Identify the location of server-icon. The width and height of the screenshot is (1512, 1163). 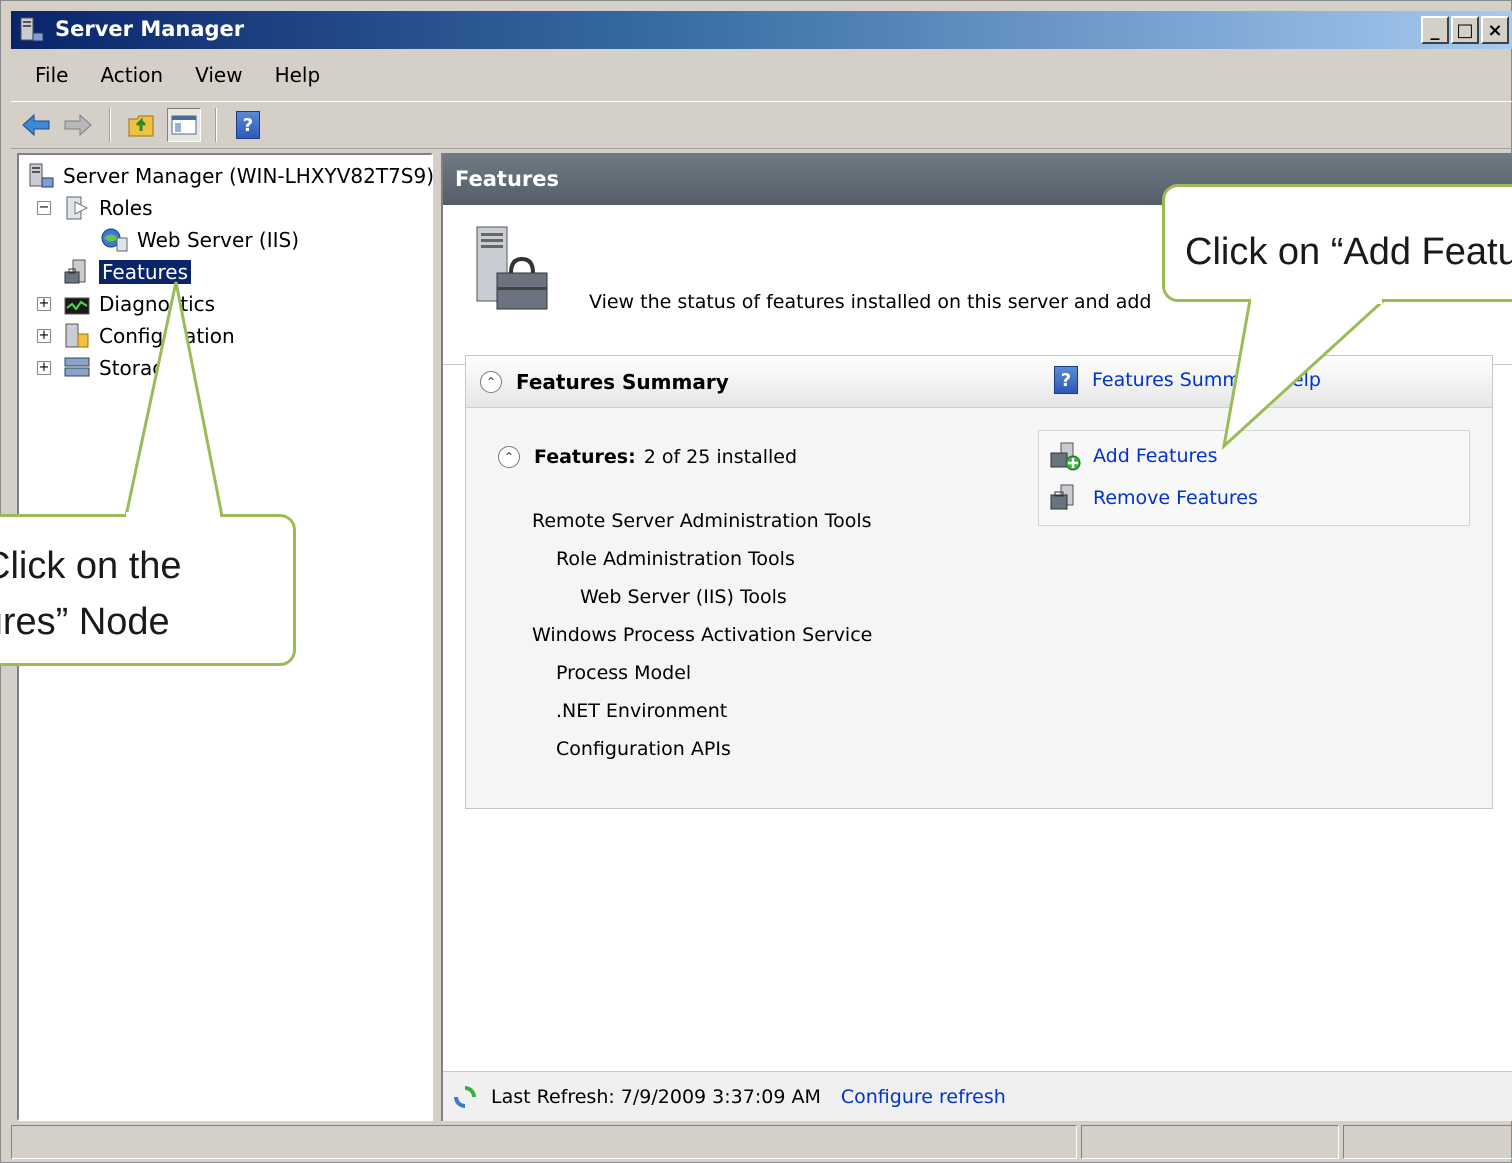
(41, 175).